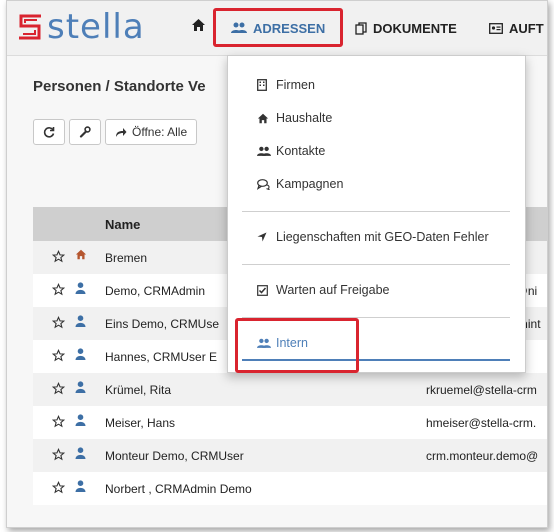  I want to click on open-filter-label: Öffne: Alle, so click(160, 132).